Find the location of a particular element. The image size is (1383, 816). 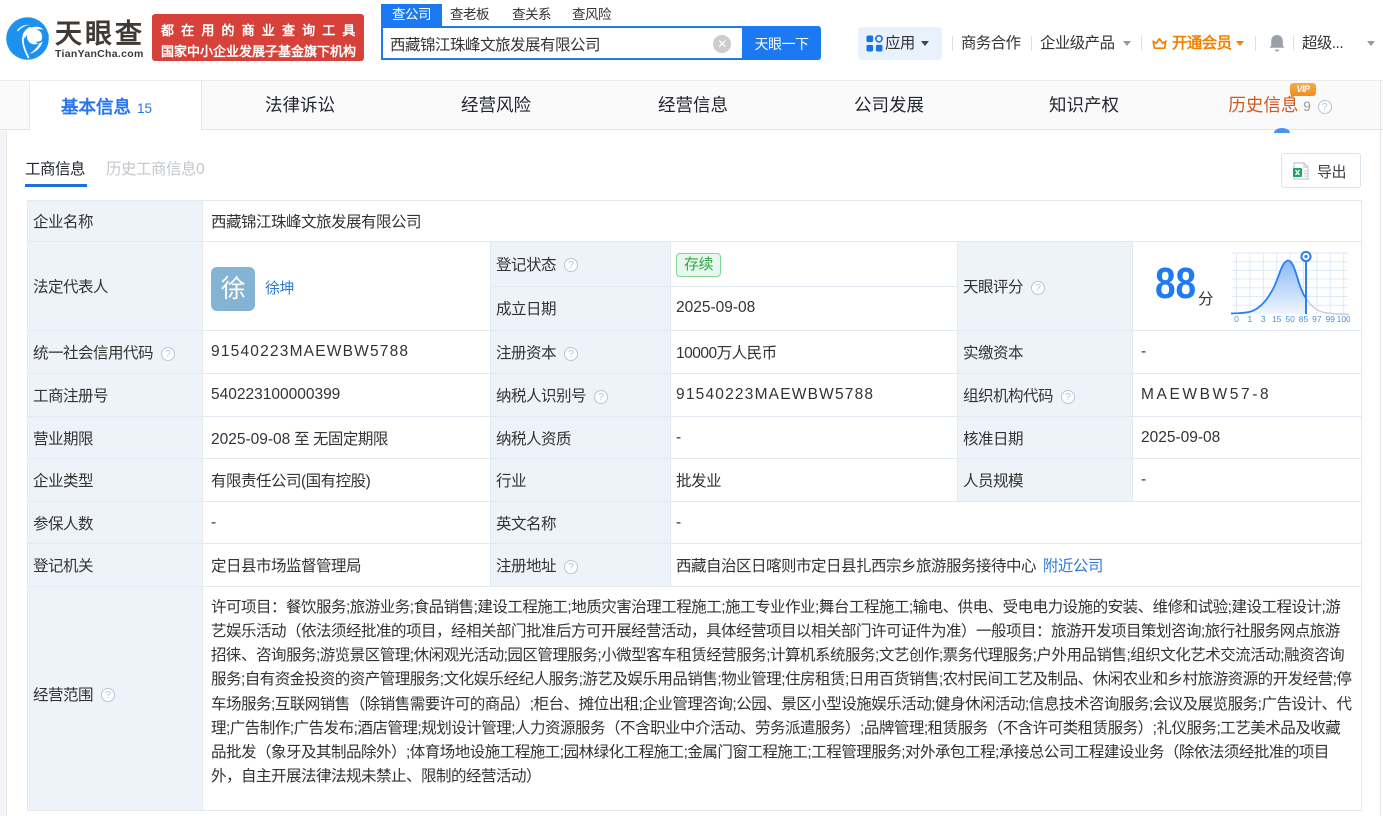

svg-text: 1 is located at coordinates (1250, 318).